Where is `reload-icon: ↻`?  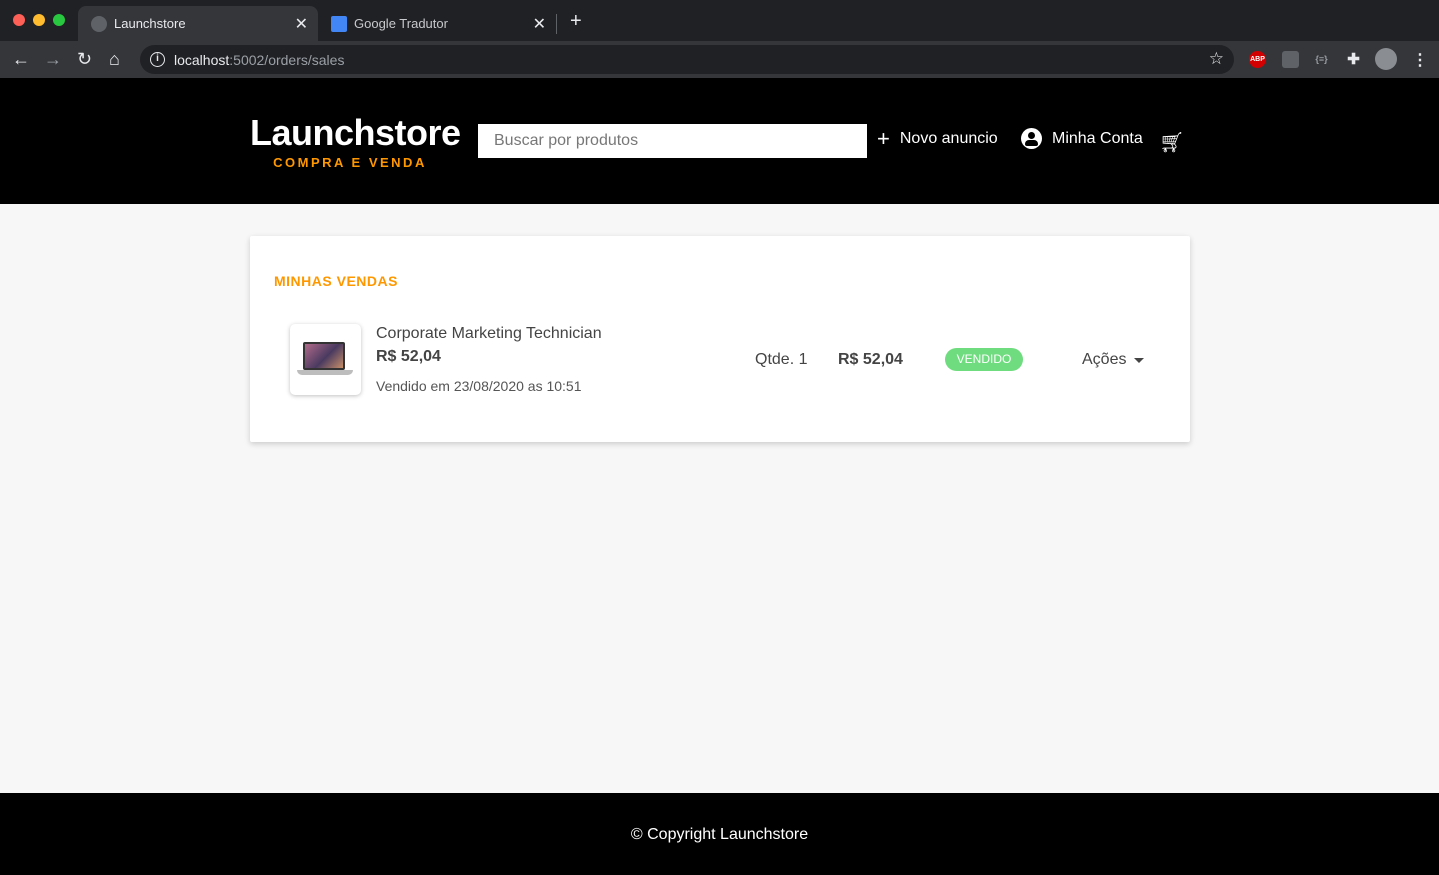 reload-icon: ↻ is located at coordinates (84, 59).